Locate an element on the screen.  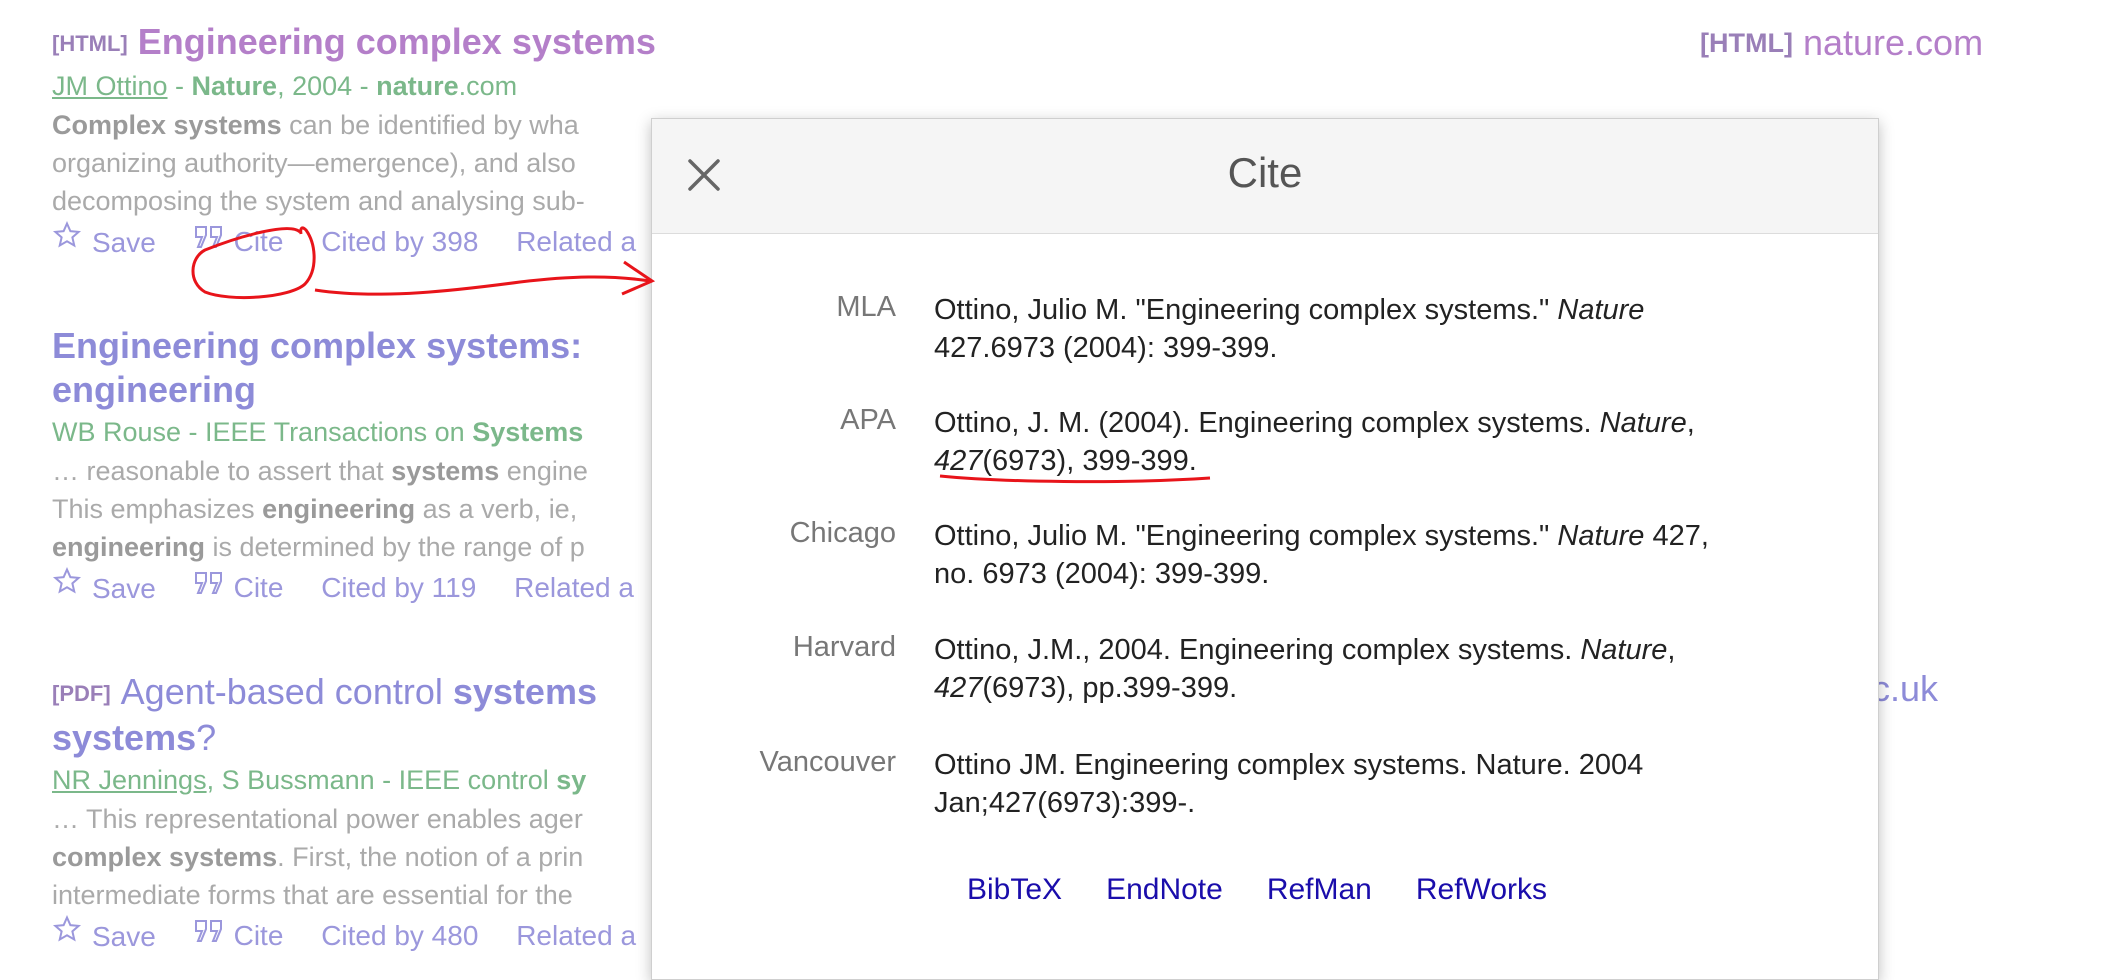
cited-by-link: Cited by 398 is located at coordinates (399, 242).